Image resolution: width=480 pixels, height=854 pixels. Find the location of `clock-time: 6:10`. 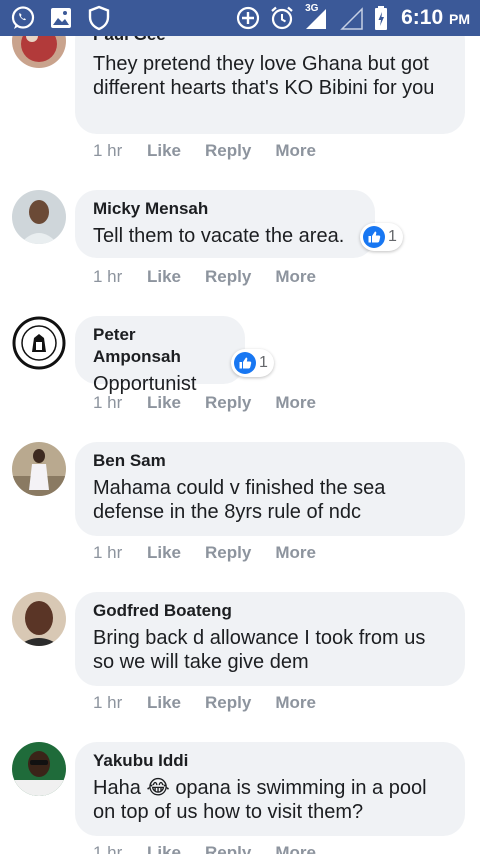

clock-time: 6:10 is located at coordinates (422, 17).